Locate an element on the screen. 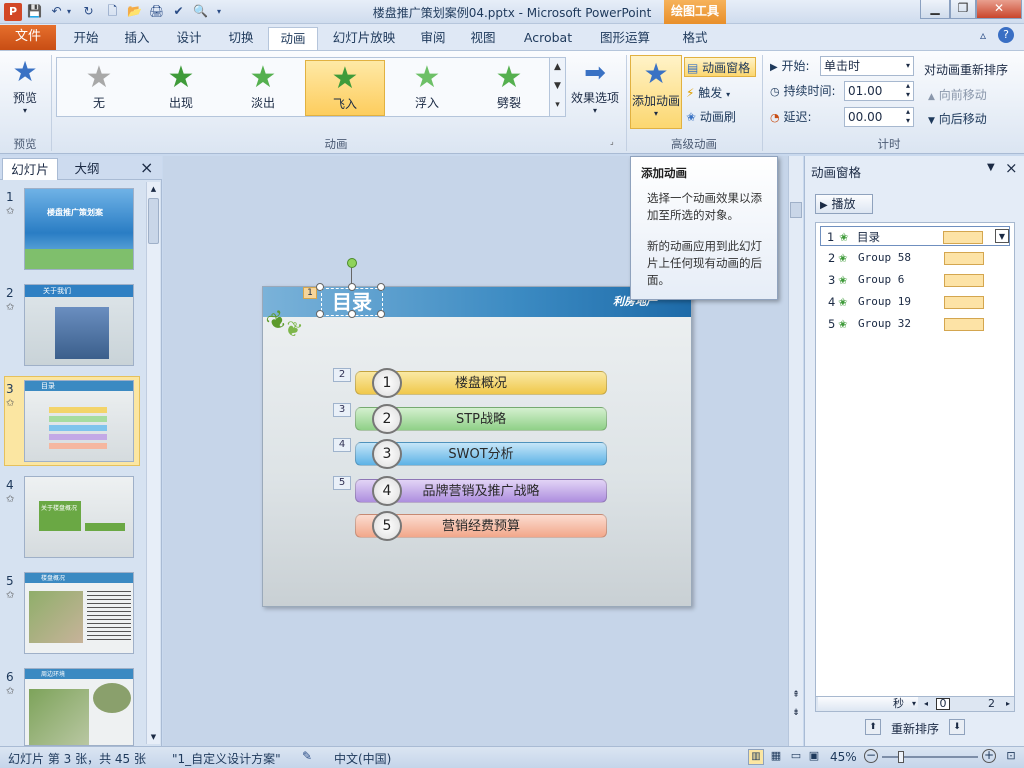 This screenshot has height=768, width=1024. add-animation-button: ★ 添加动画 ▾ is located at coordinates (656, 92).